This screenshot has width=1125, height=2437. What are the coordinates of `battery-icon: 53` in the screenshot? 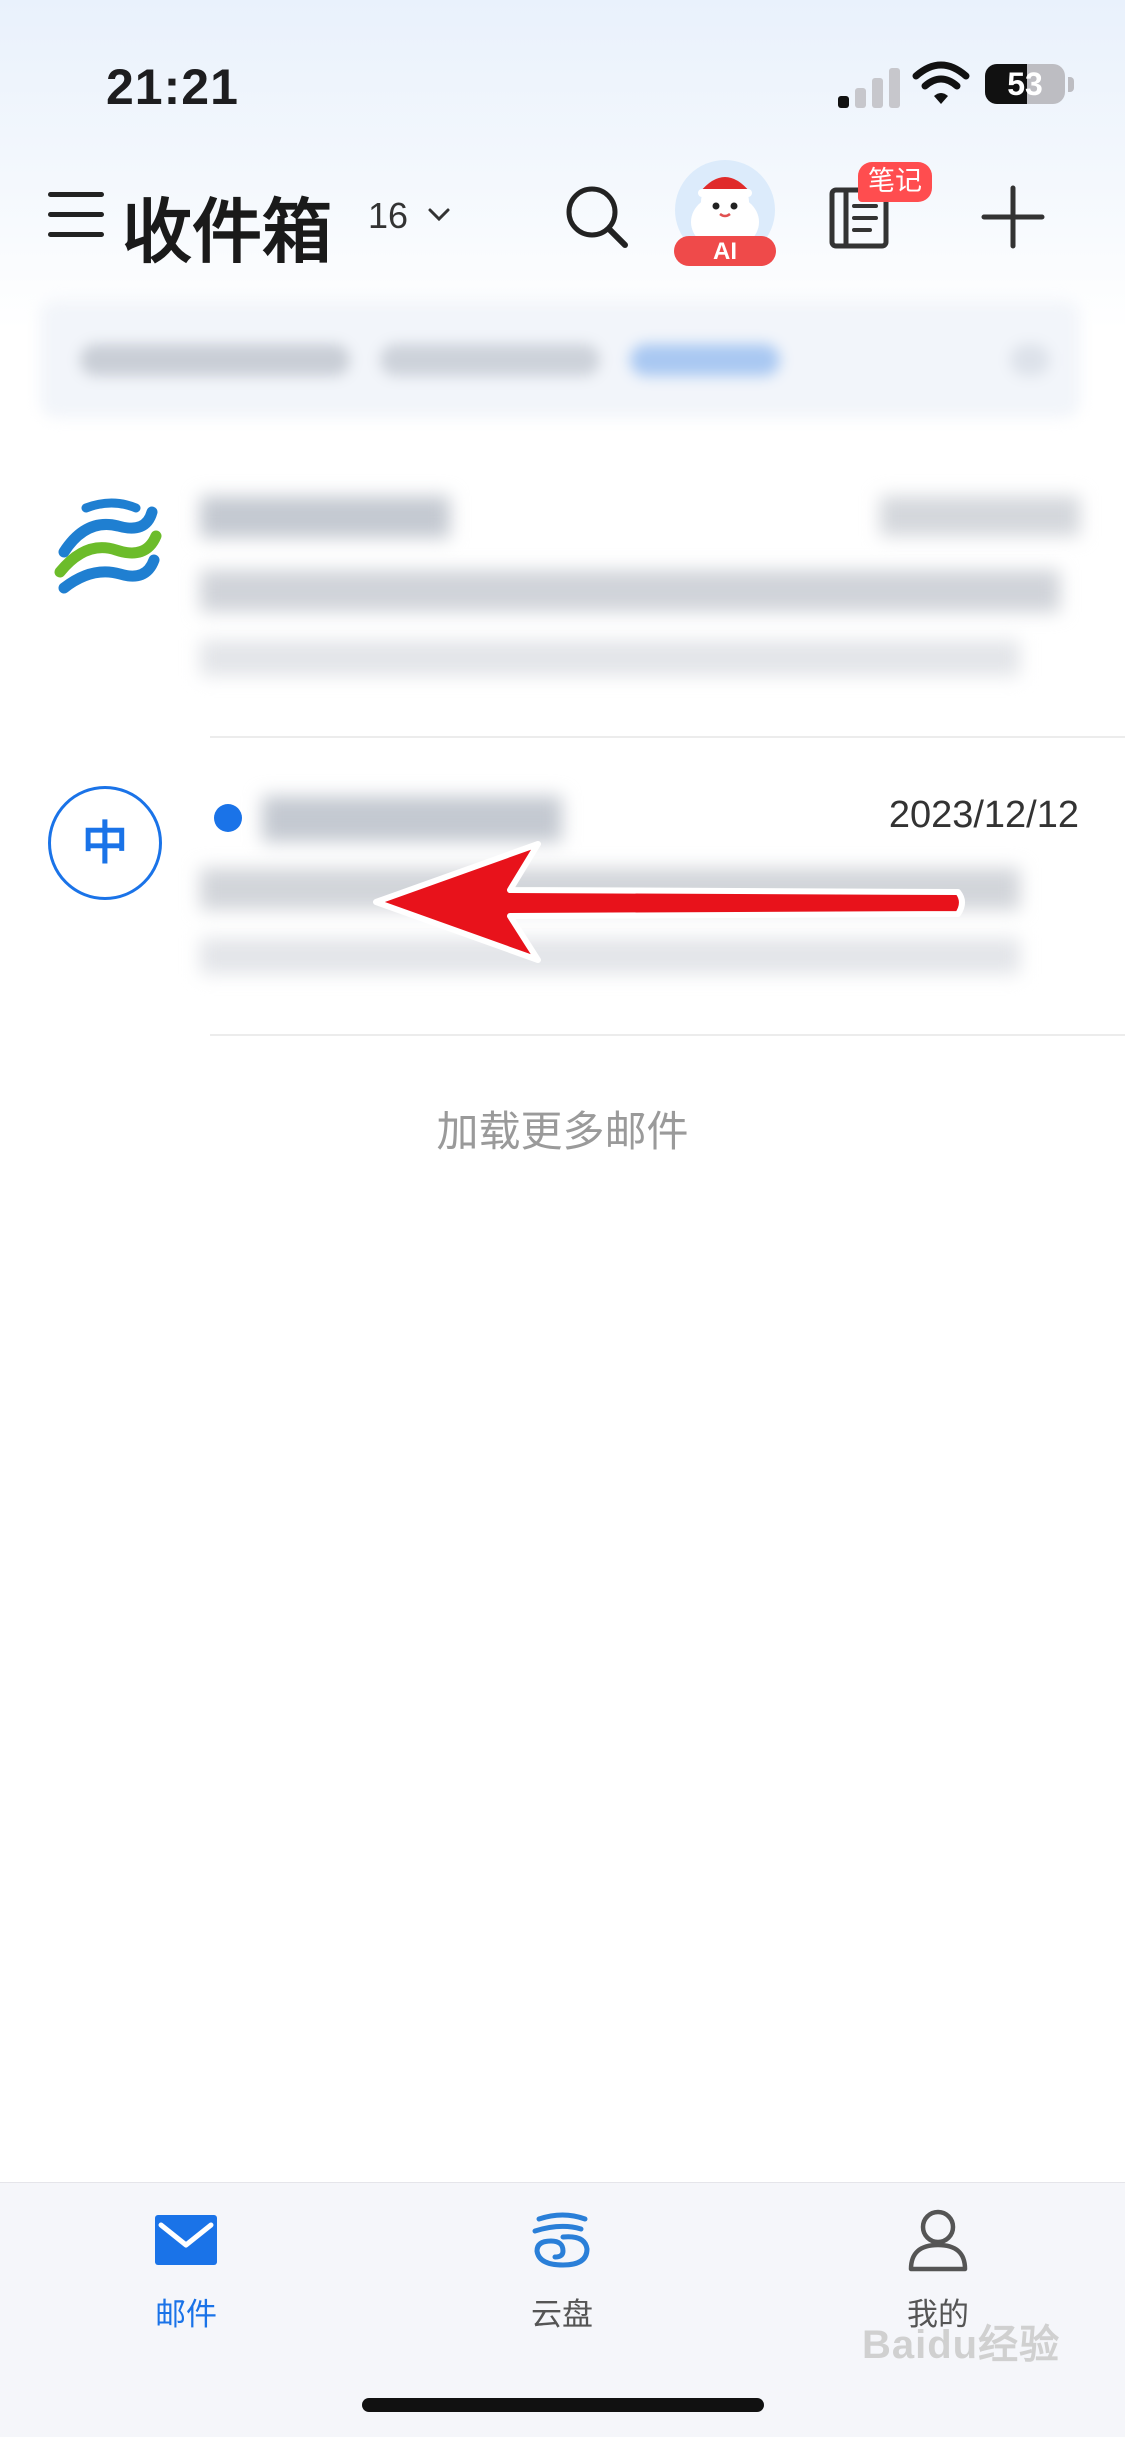 It's located at (1025, 84).